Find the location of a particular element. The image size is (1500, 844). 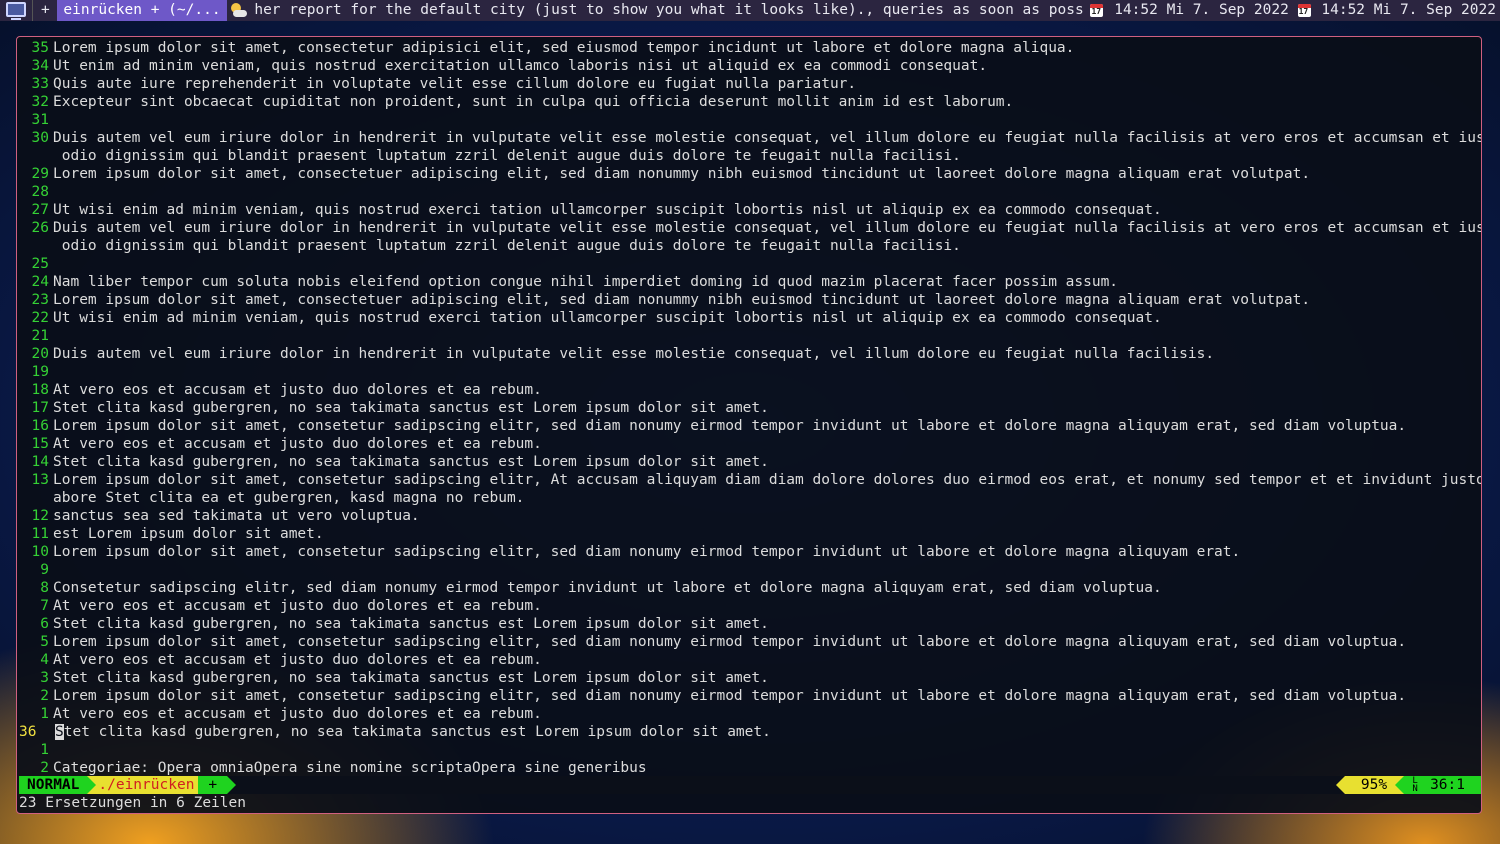

line-text: est Lorem ipsum dolor sit amet. is located at coordinates (765, 534).